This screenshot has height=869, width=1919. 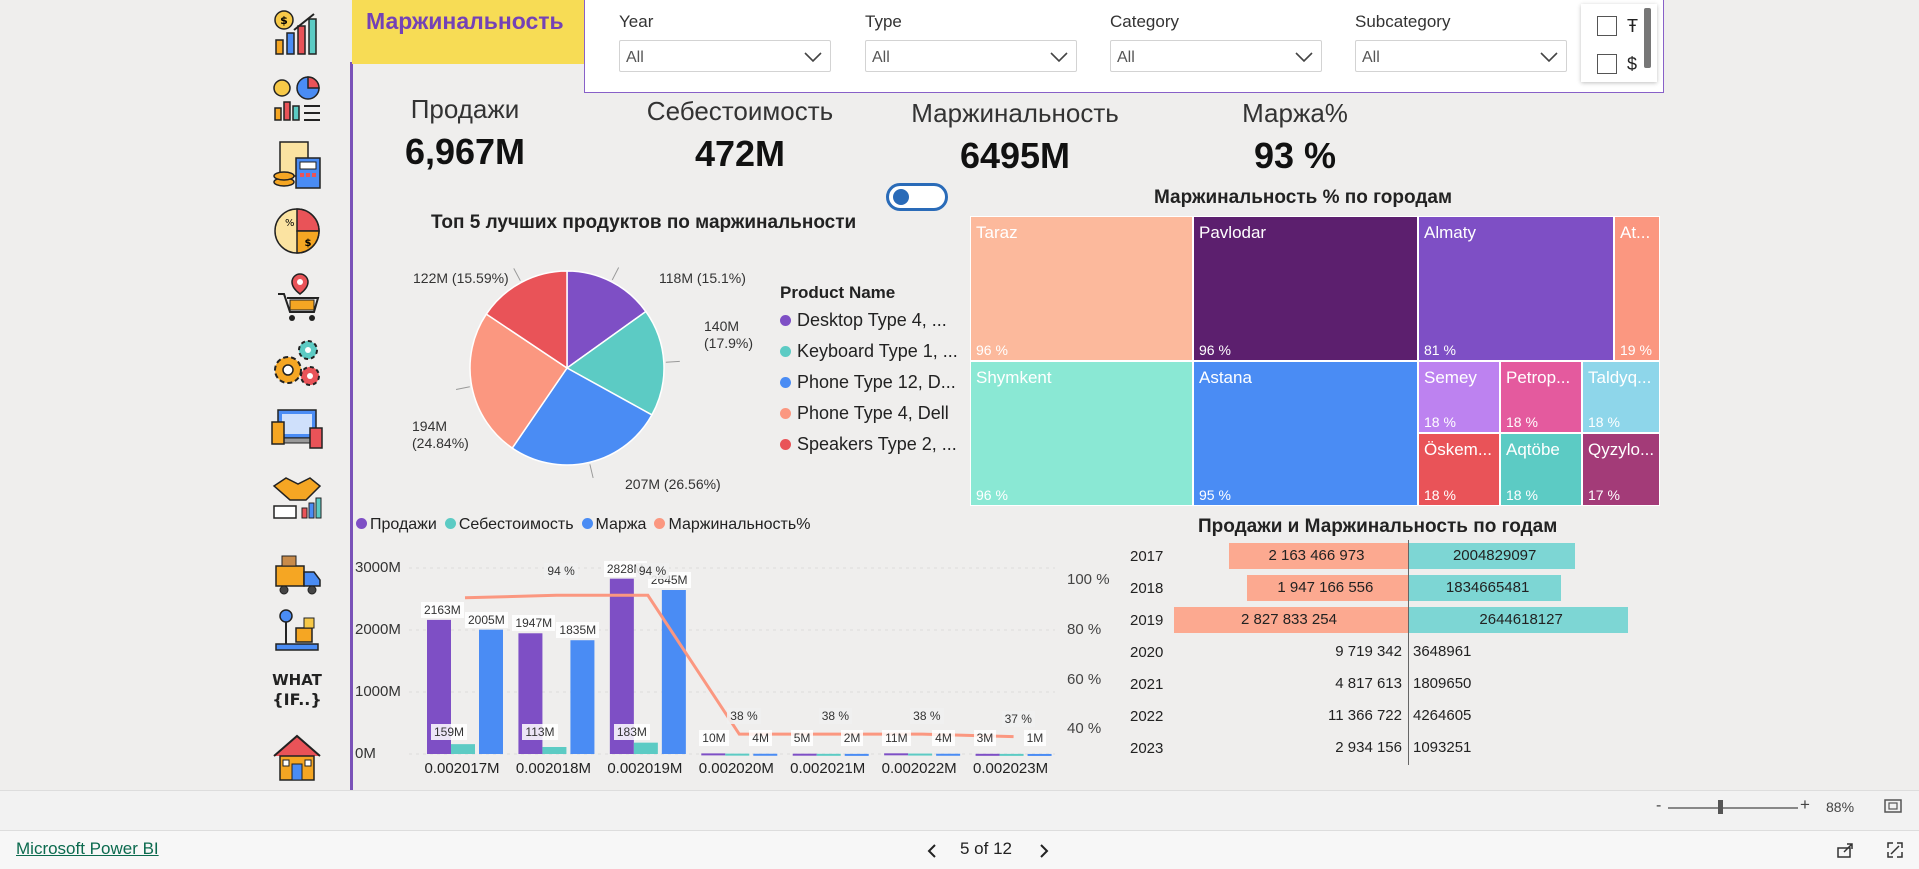 I want to click on butterfly-title: Продажи и Маржинальность по годам, so click(x=1378, y=526).